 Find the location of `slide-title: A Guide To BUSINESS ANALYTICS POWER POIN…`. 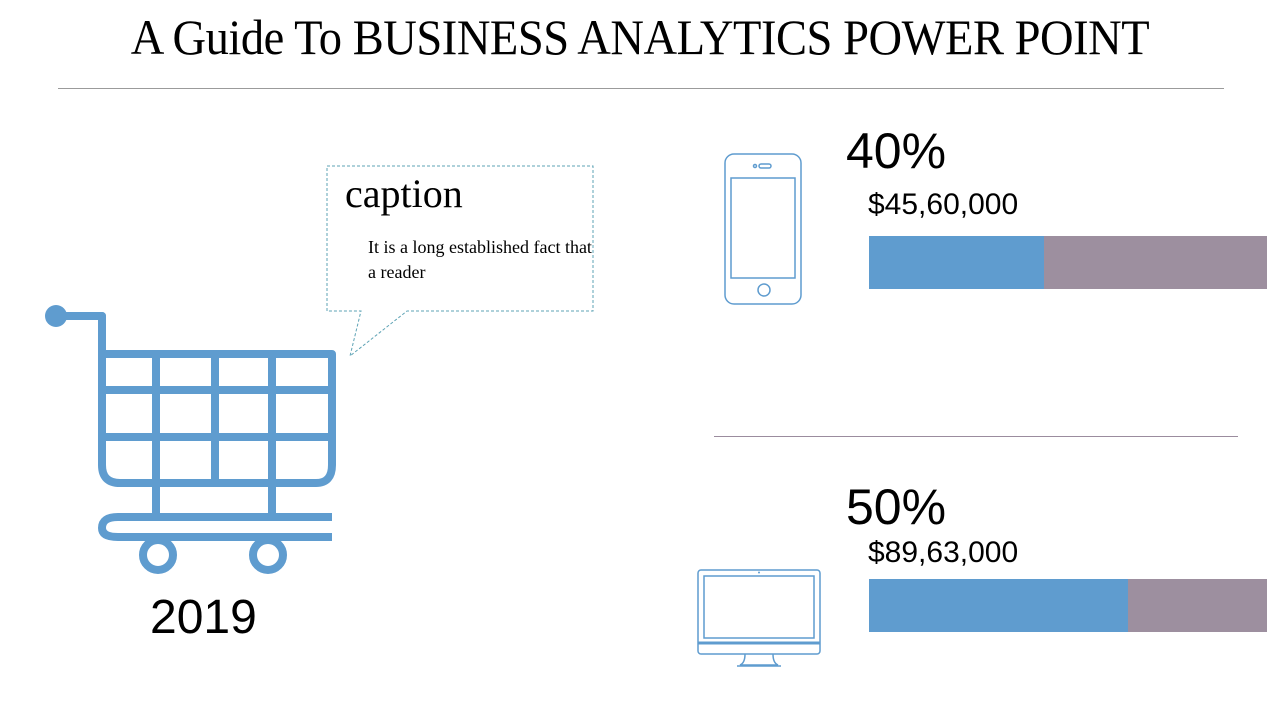

slide-title: A Guide To BUSINESS ANALYTICS POWER POIN… is located at coordinates (640, 37).